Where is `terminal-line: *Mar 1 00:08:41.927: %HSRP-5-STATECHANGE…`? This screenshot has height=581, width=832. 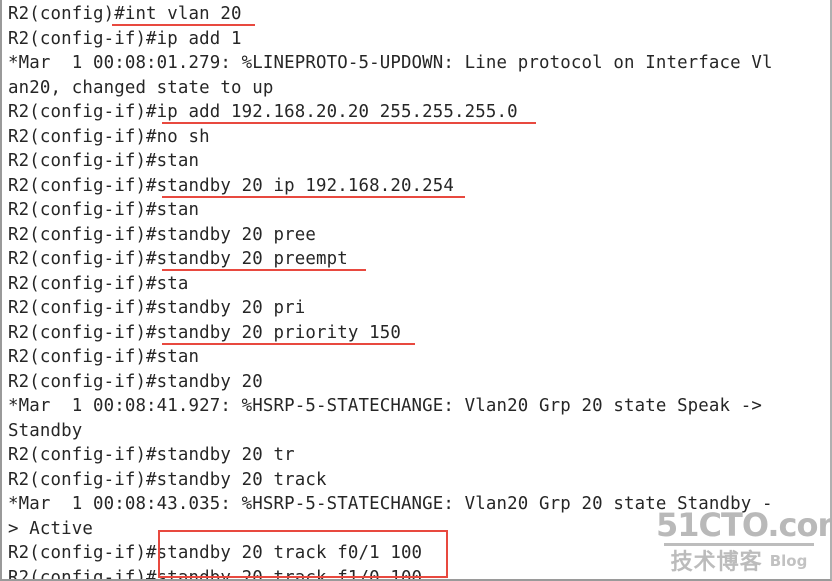
terminal-line: *Mar 1 00:08:41.927: %HSRP-5-STATECHANGE… is located at coordinates (385, 406).